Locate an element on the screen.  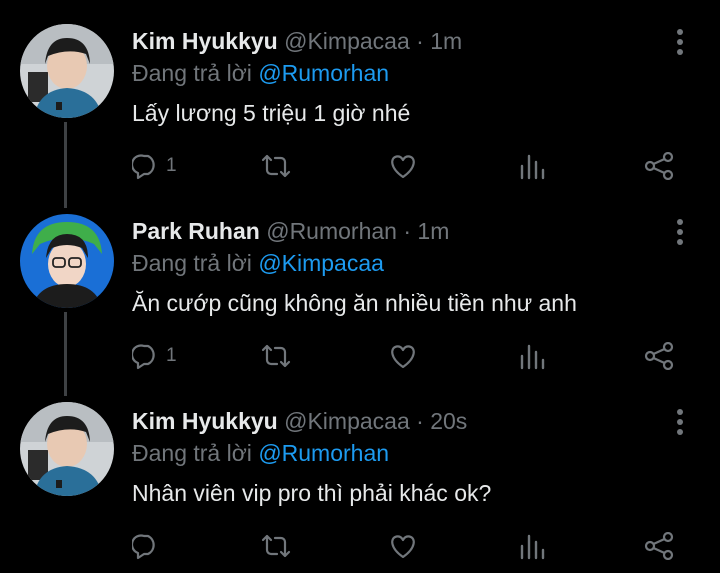
tweet-header: Kim Hyukkyu @Kimpacaa · 20s is located at coordinates (299, 421).